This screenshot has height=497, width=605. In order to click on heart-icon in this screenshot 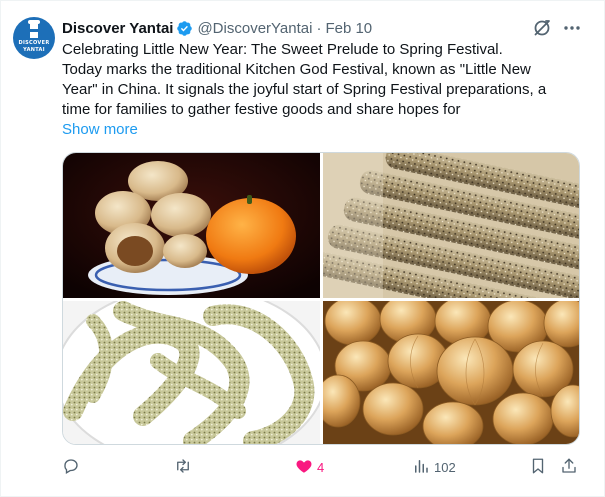, I will do `click(304, 467)`.